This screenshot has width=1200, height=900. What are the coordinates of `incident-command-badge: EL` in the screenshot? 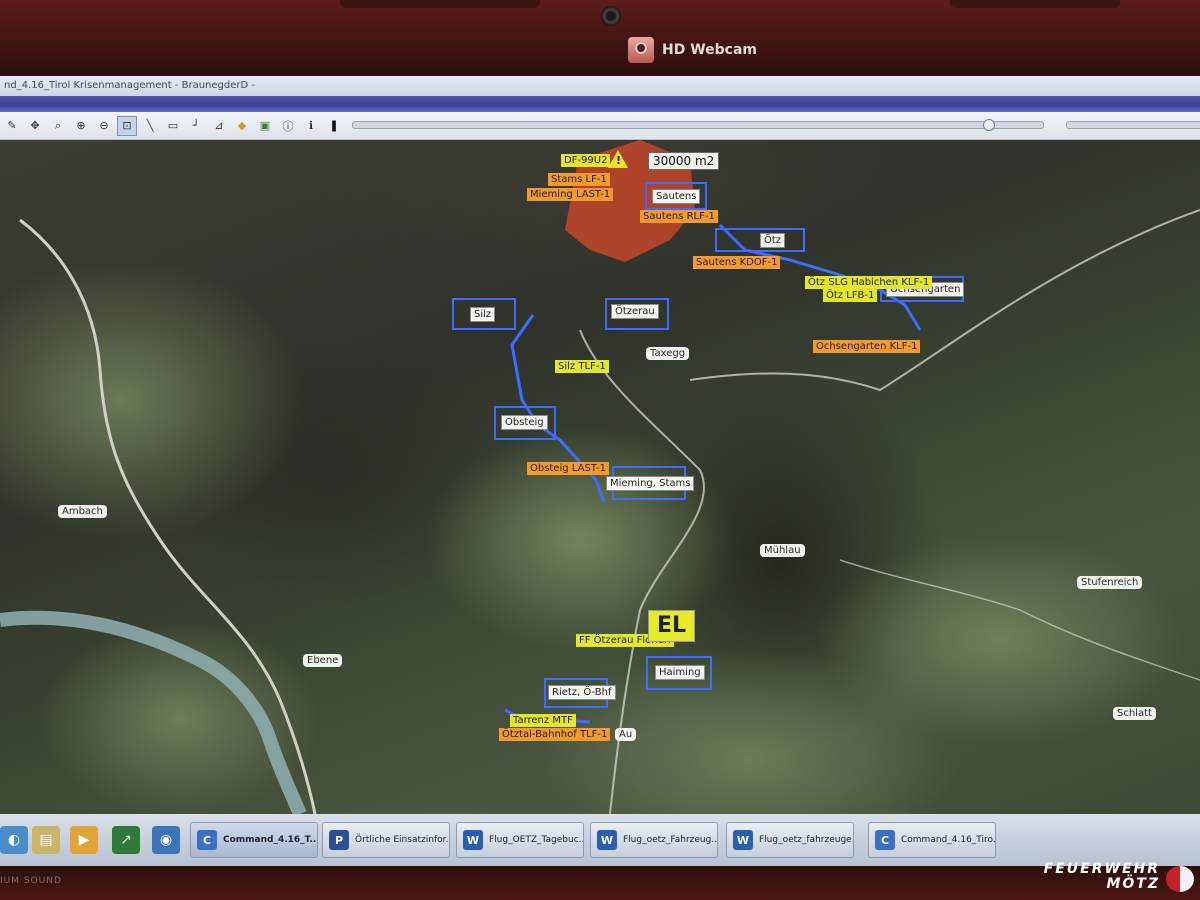 It's located at (672, 626).